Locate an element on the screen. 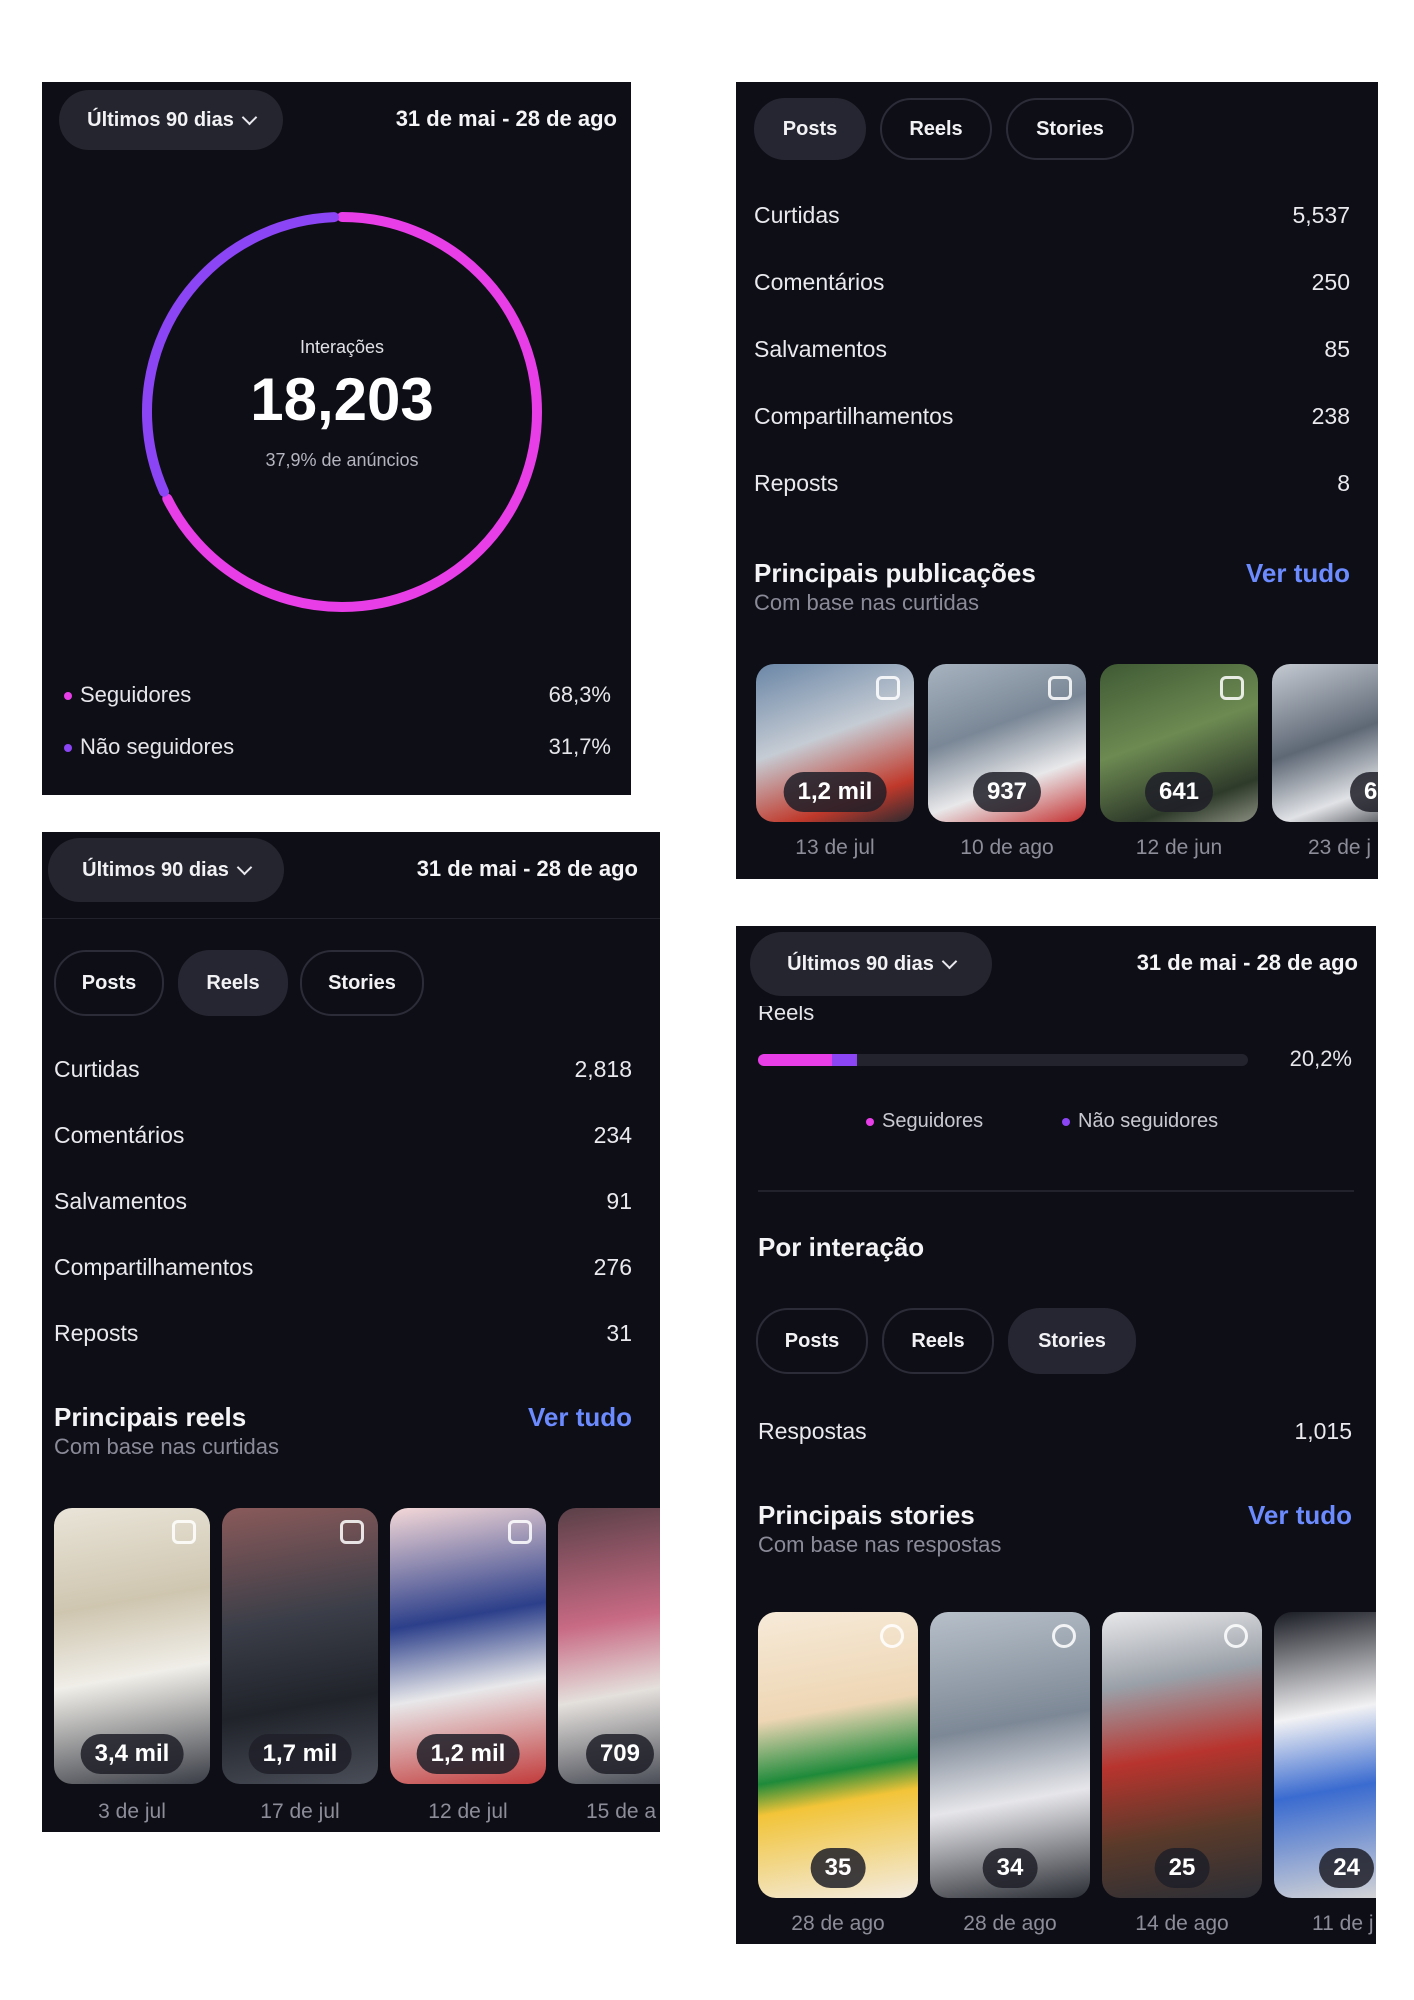  metric-row-shares: Compartilhamentos 238 is located at coordinates (1052, 416).